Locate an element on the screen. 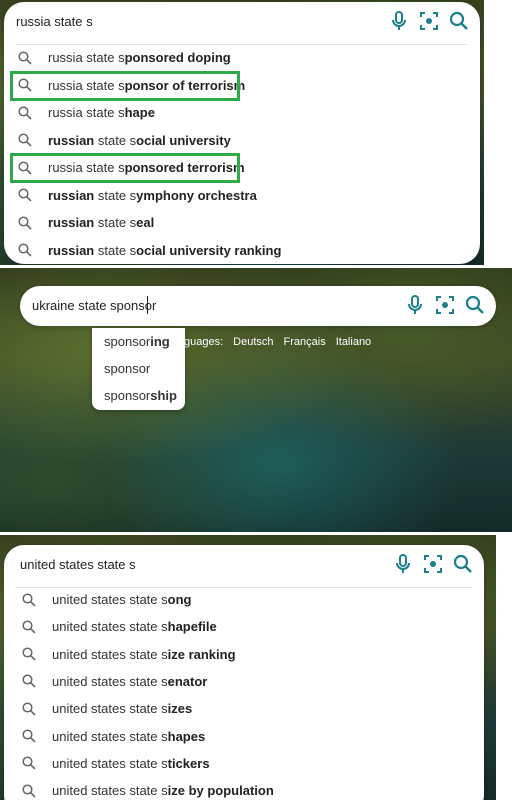  suggestion-completion: hapefile is located at coordinates (192, 627).